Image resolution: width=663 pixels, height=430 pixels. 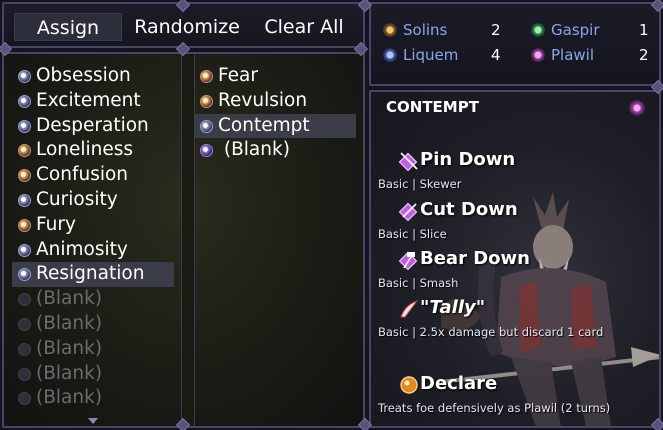 I want to click on list-item-label: Excitement, so click(x=88, y=100).